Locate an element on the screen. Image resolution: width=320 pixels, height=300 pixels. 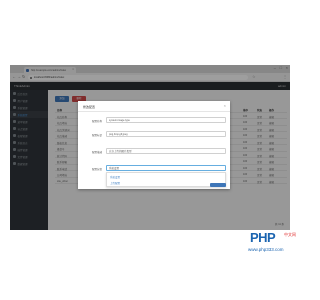
field-row-name: 配置名称 system.image.type is located at coordinates (154, 120).